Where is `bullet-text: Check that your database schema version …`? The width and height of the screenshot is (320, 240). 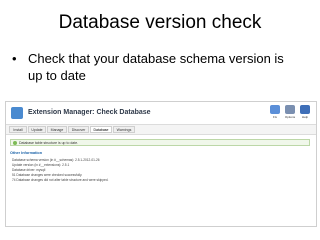 bullet-text: Check that your database schema version … is located at coordinates (156, 67).